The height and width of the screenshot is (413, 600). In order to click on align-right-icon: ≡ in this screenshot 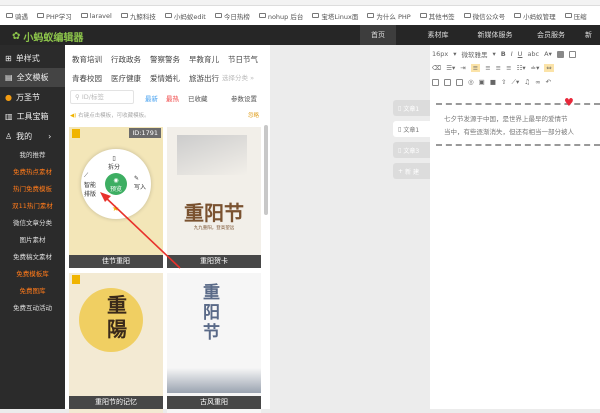, I will do `click(498, 68)`.